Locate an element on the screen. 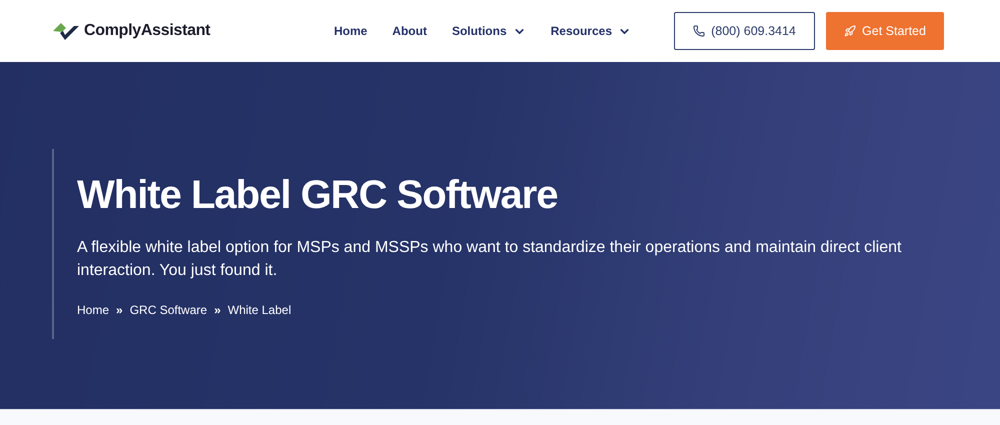 Image resolution: width=1000 pixels, height=425 pixels. nav-link: Home is located at coordinates (351, 31).